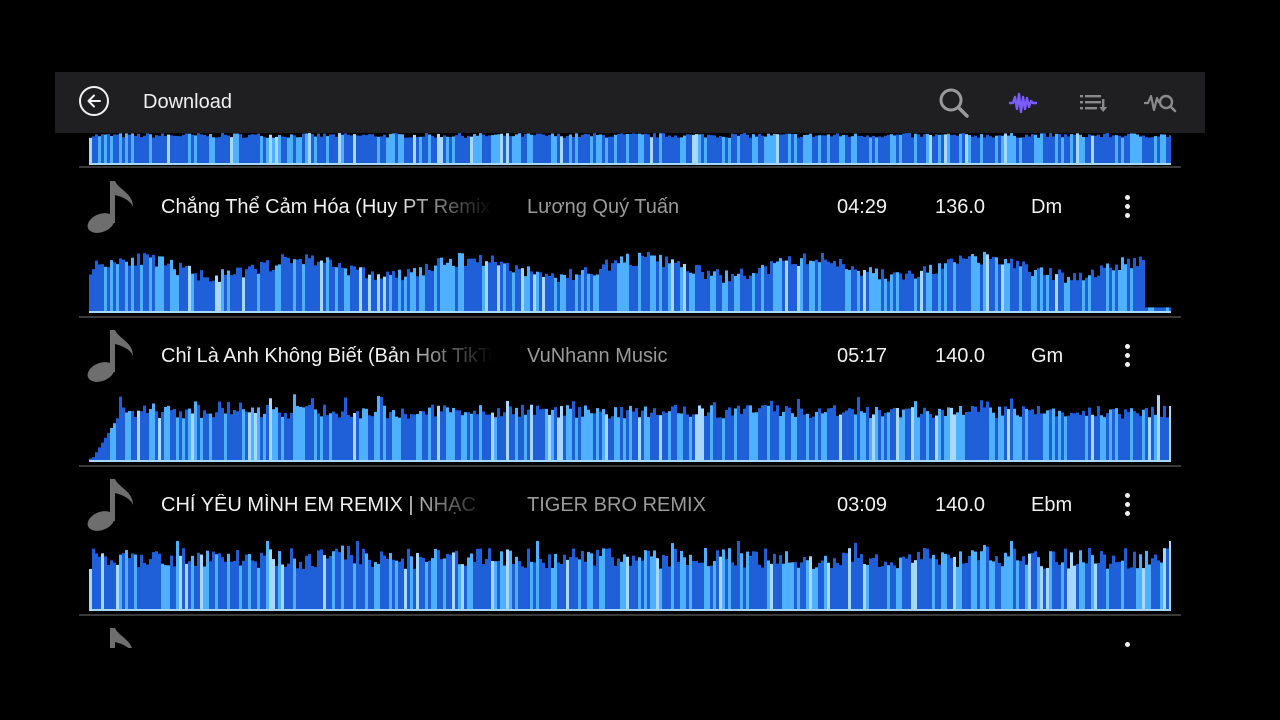 Image resolution: width=1280 pixels, height=720 pixels. What do you see at coordinates (1047, 207) in the screenshot?
I see `track-key: Dm` at bounding box center [1047, 207].